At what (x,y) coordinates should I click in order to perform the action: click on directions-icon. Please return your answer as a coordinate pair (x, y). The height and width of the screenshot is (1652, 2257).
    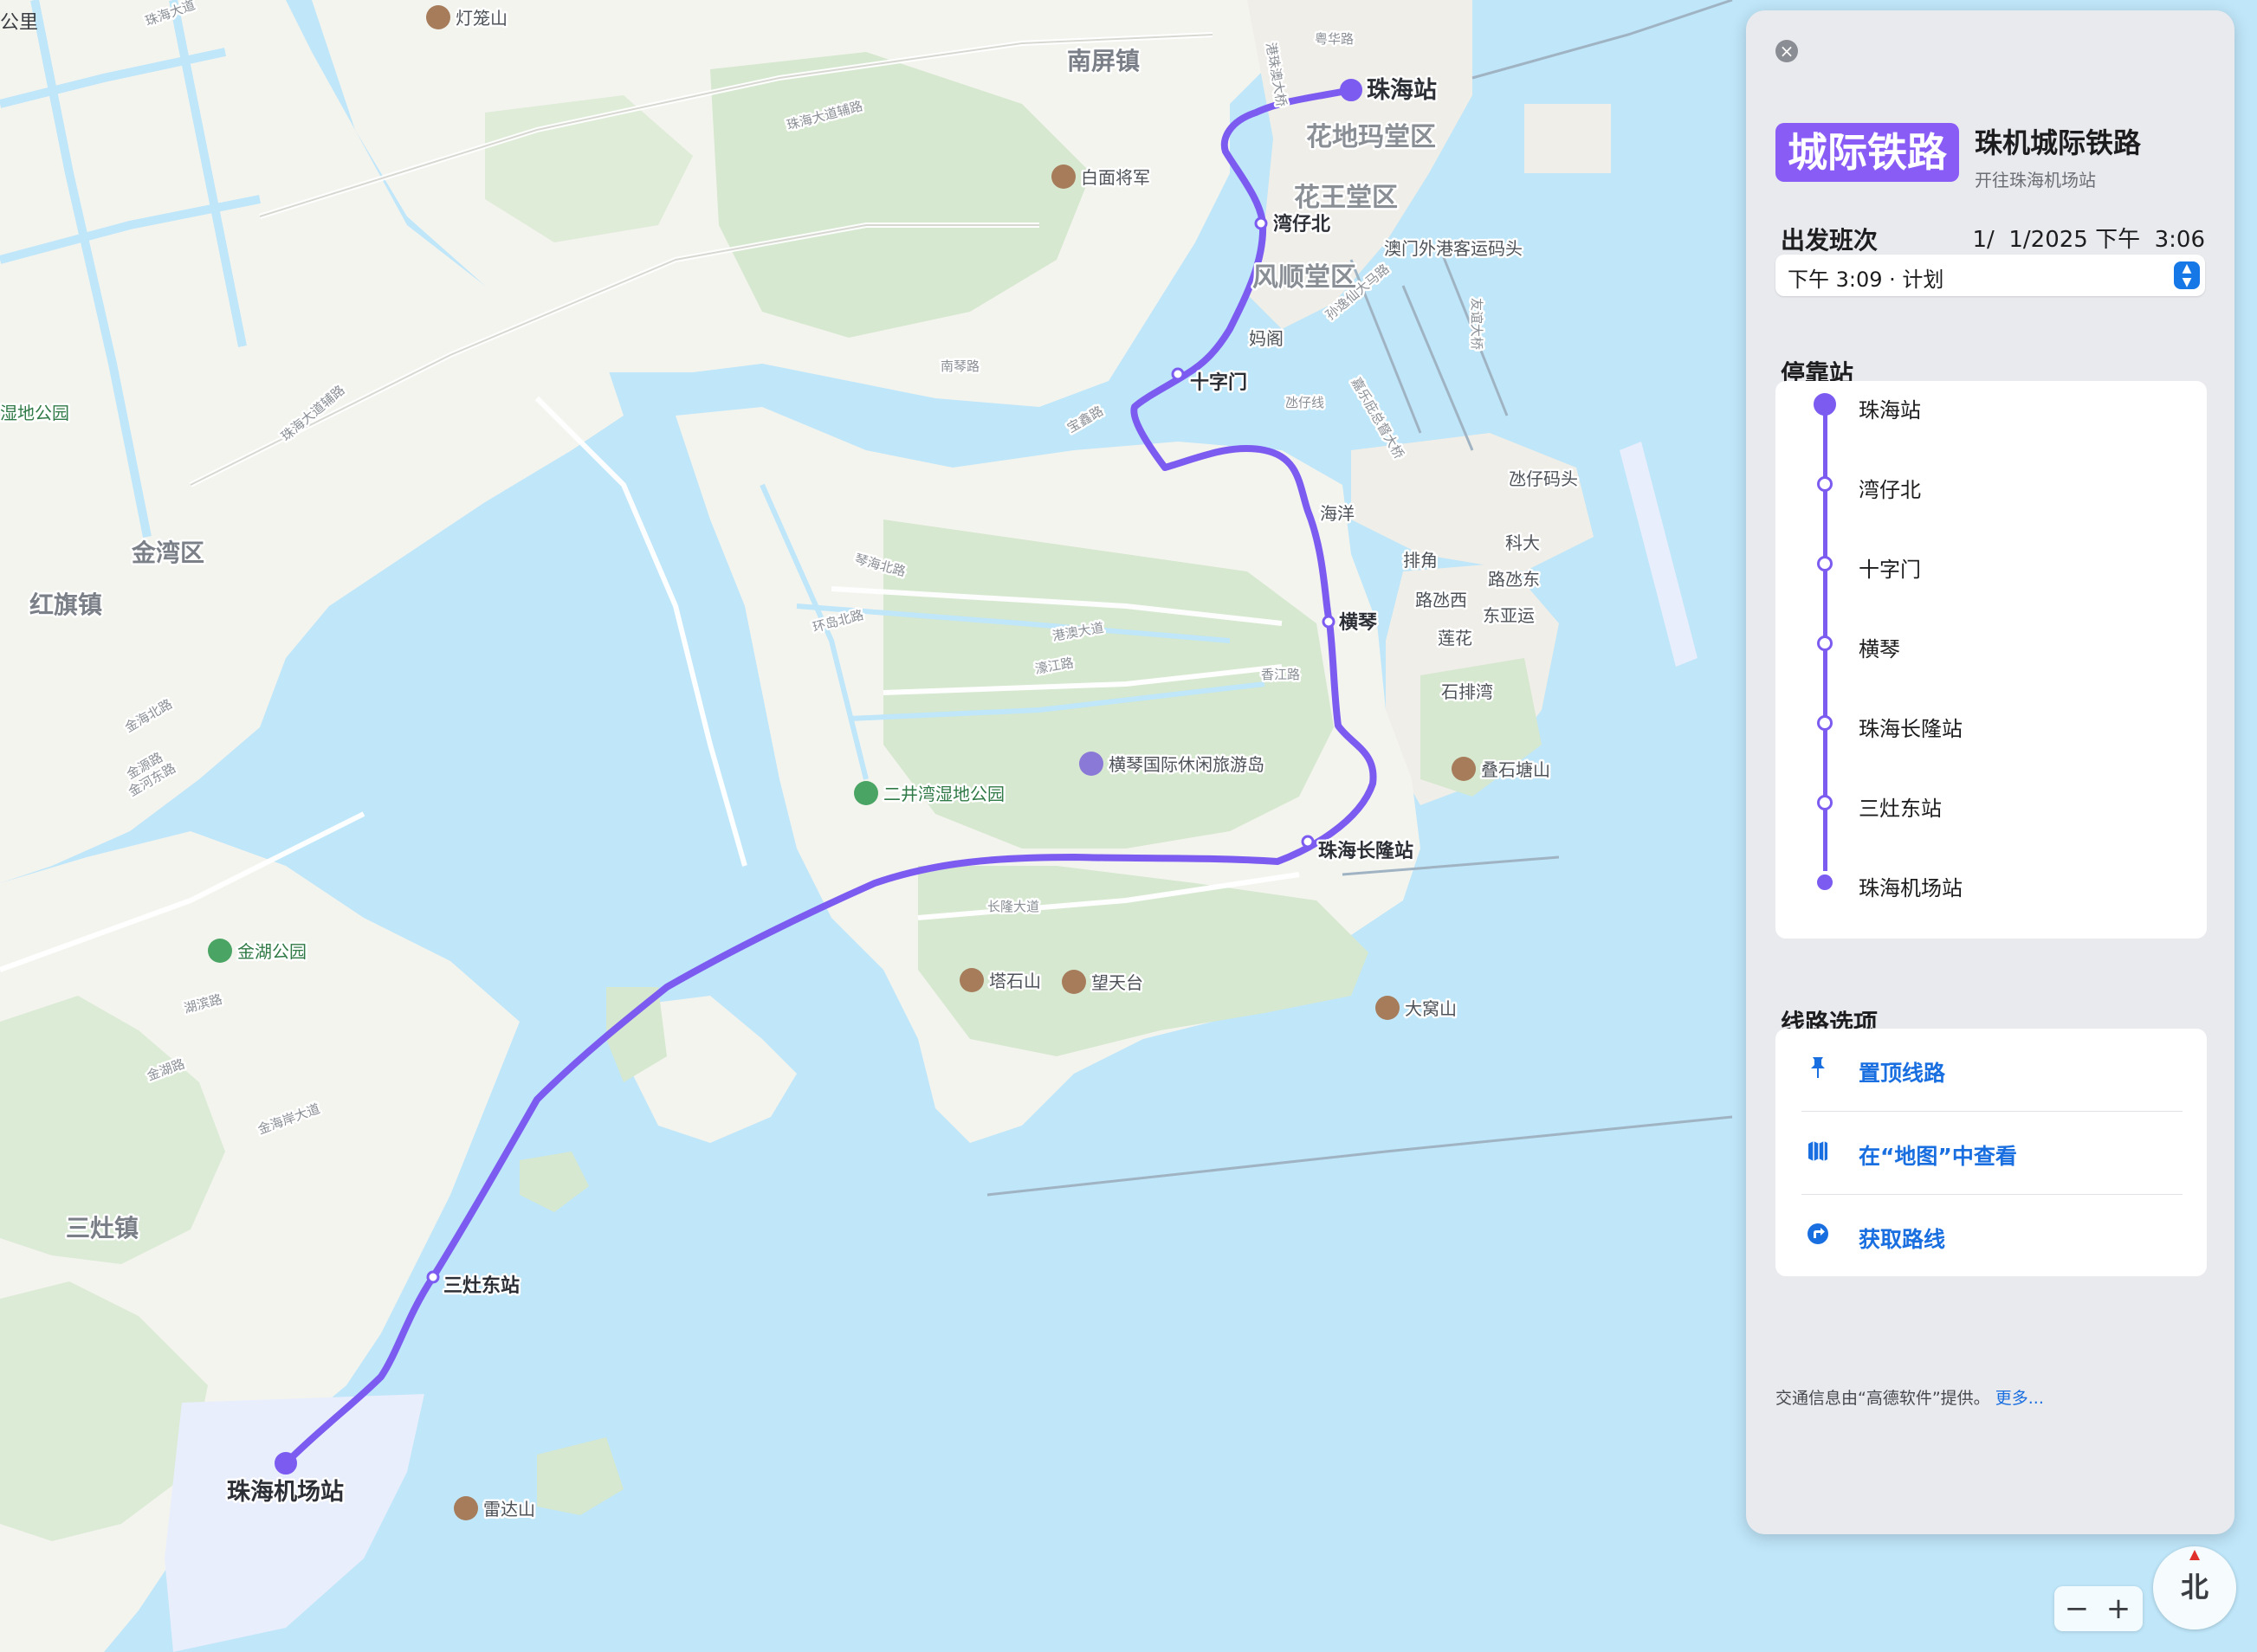
    Looking at the image, I should click on (1818, 1233).